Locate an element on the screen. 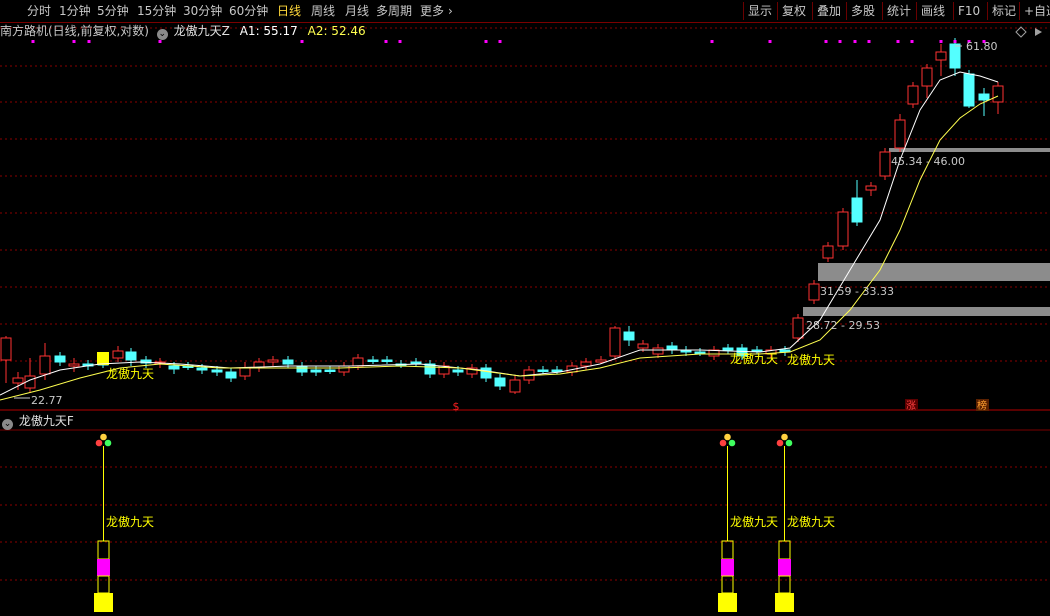 The image size is (1050, 616). period-tab-2: 5分钟 is located at coordinates (113, 11).